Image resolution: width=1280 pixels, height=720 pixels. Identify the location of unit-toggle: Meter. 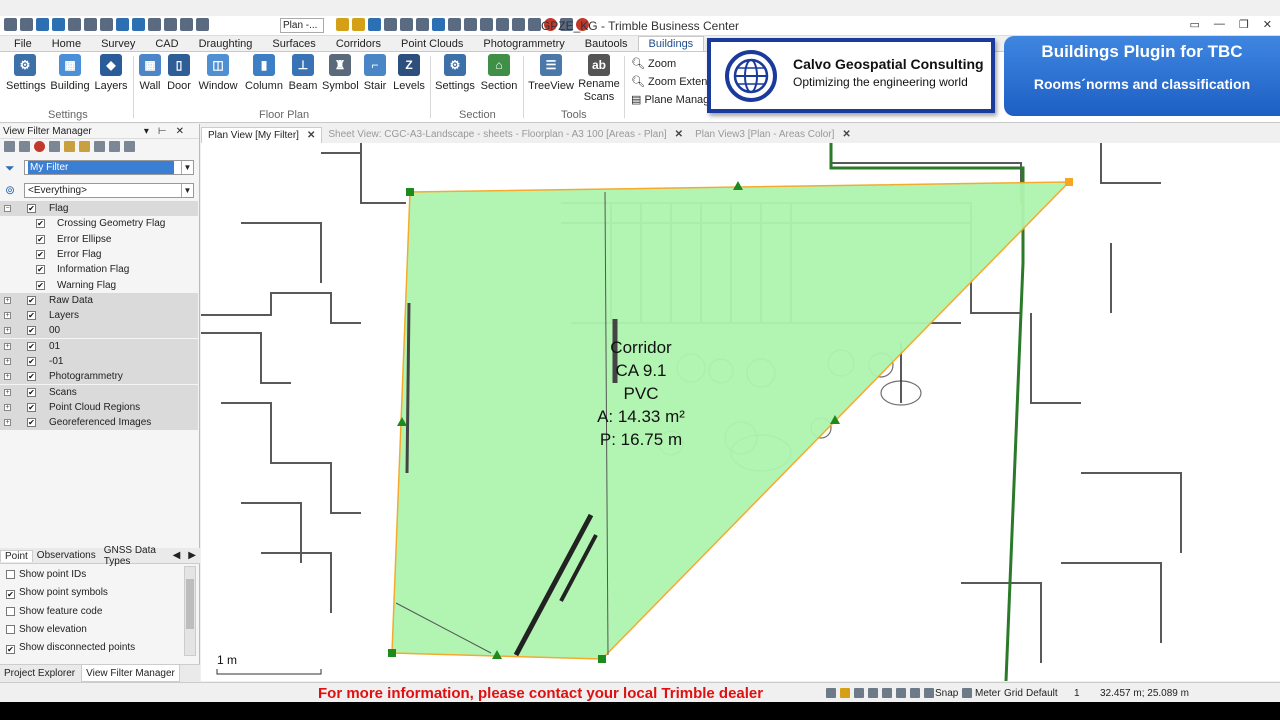
(988, 693).